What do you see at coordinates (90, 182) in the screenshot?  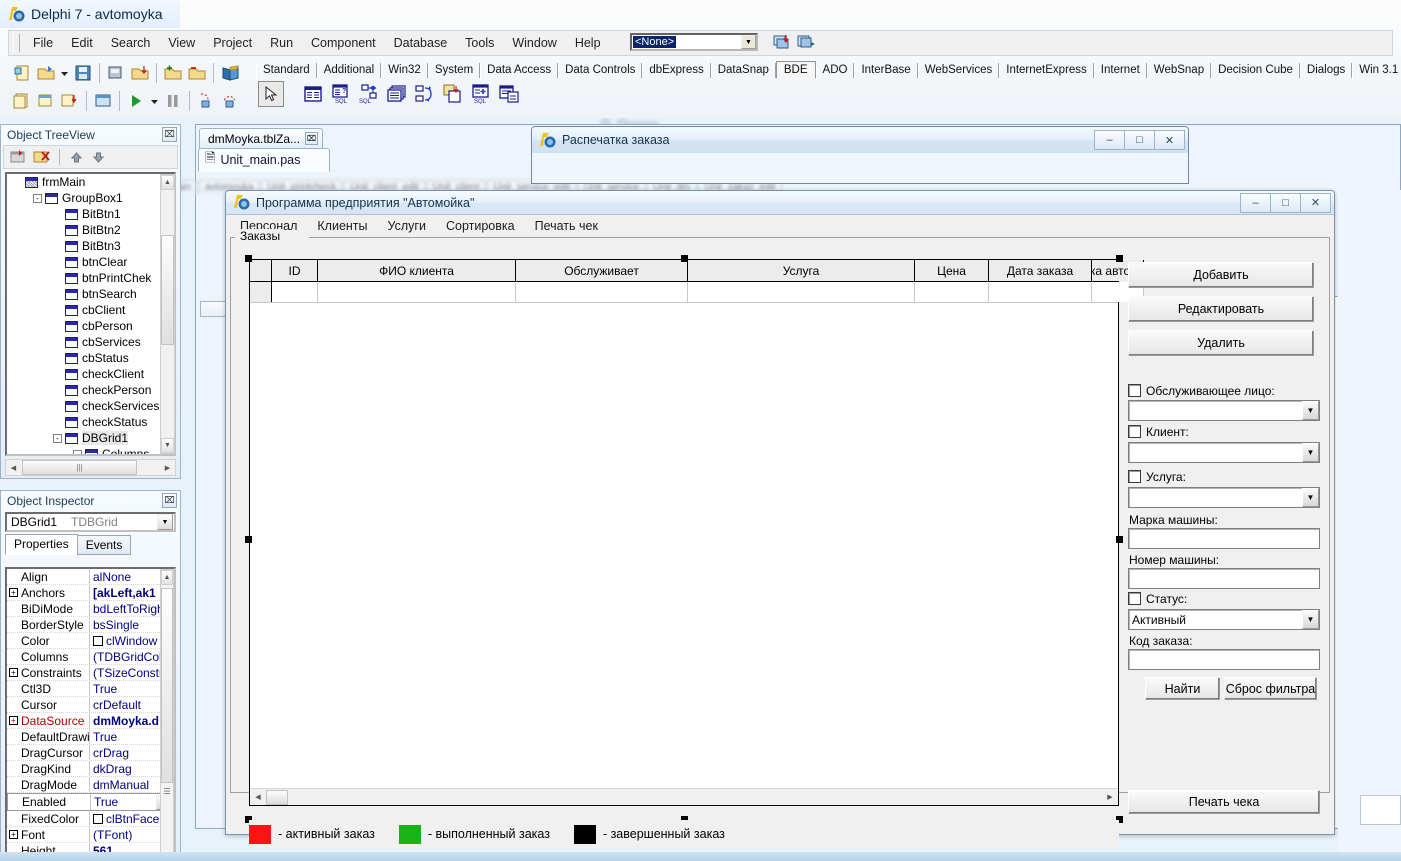 I see `treeview-item: frmMain` at bounding box center [90, 182].